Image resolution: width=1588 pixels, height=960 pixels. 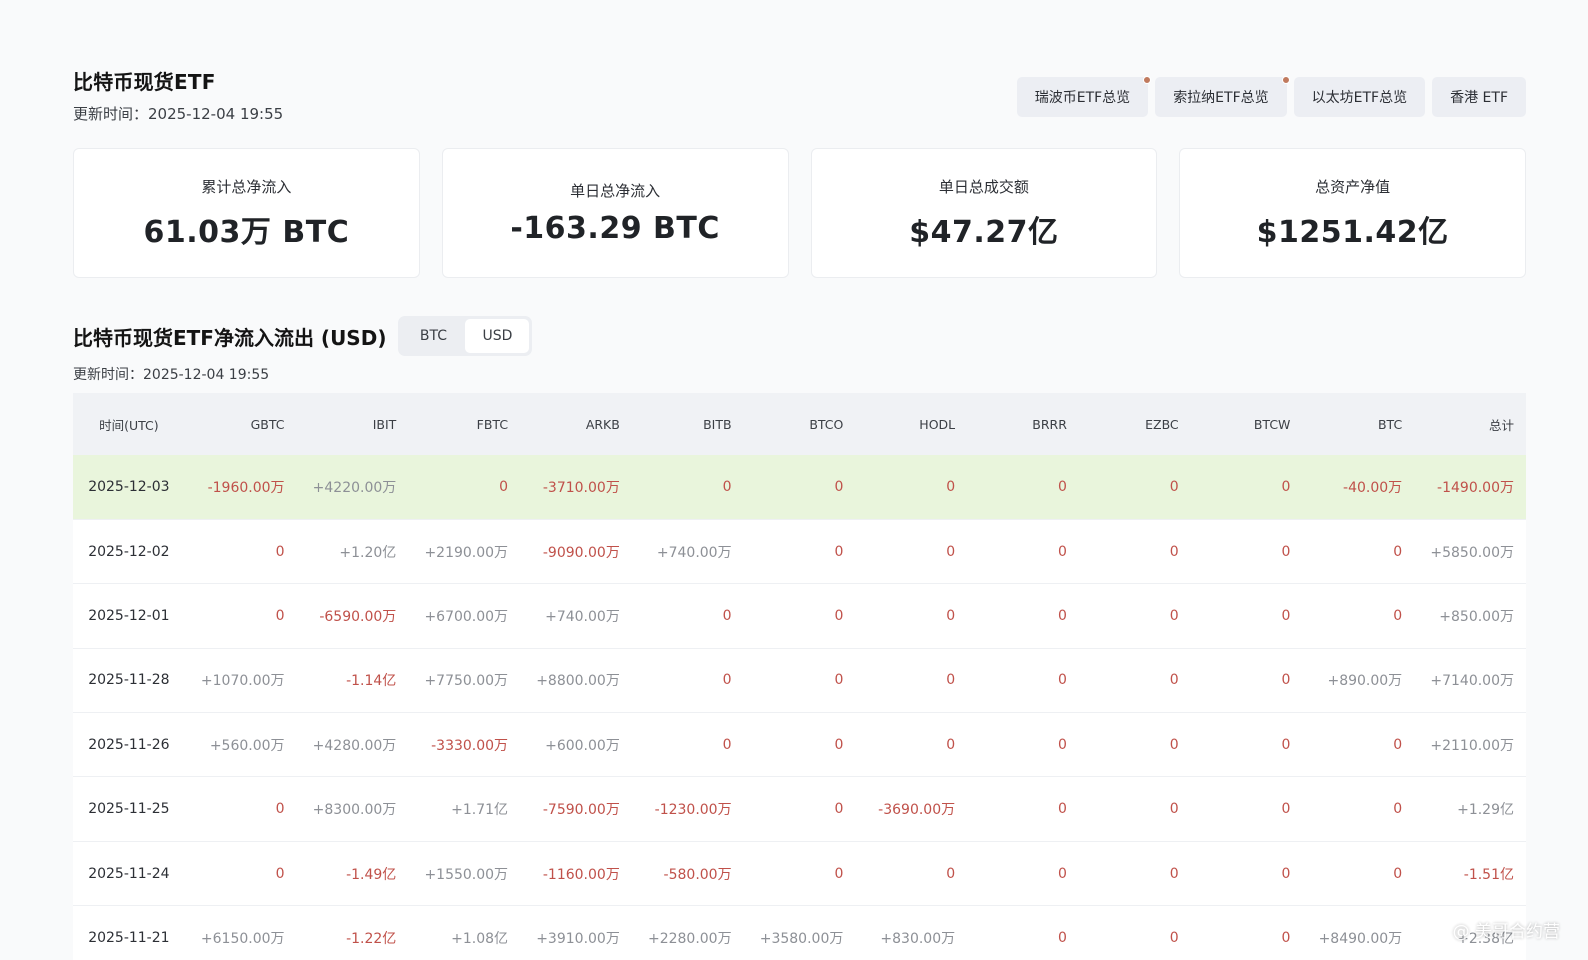 What do you see at coordinates (1358, 424) in the screenshot?
I see `column-header: BTC` at bounding box center [1358, 424].